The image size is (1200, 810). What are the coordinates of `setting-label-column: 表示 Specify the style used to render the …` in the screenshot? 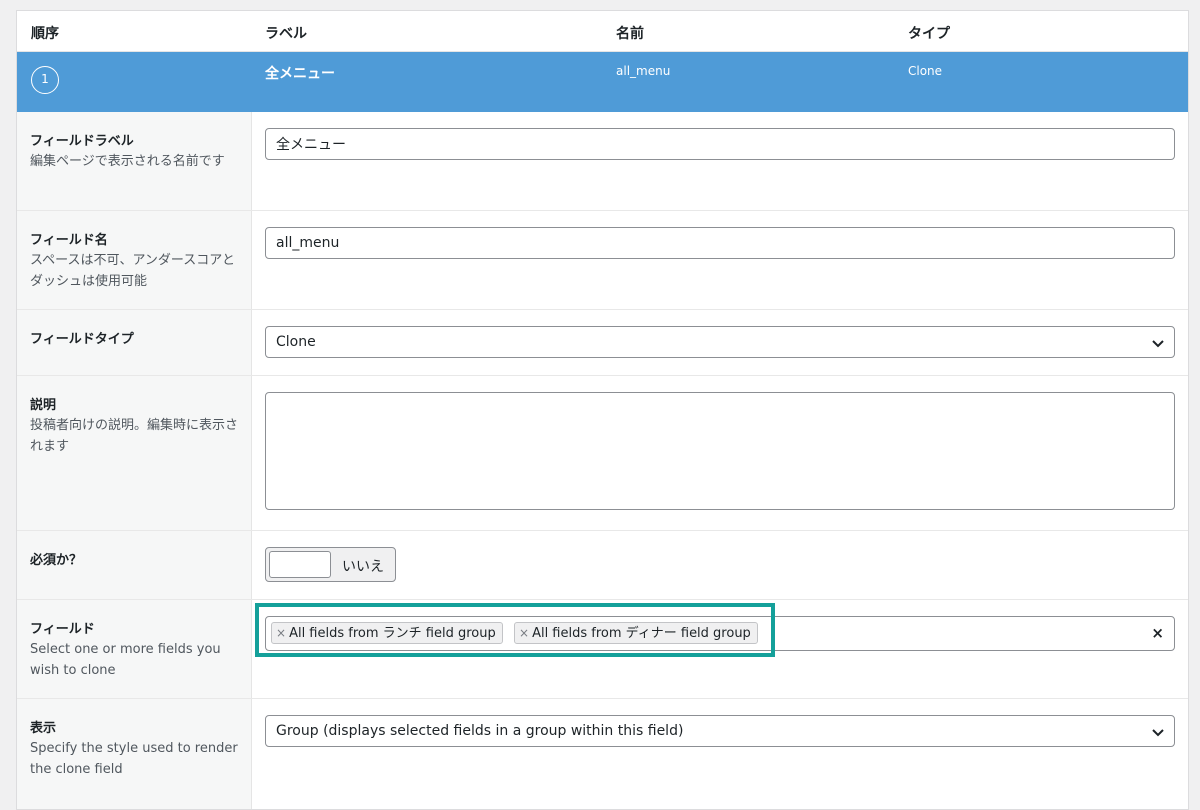 It's located at (134, 754).